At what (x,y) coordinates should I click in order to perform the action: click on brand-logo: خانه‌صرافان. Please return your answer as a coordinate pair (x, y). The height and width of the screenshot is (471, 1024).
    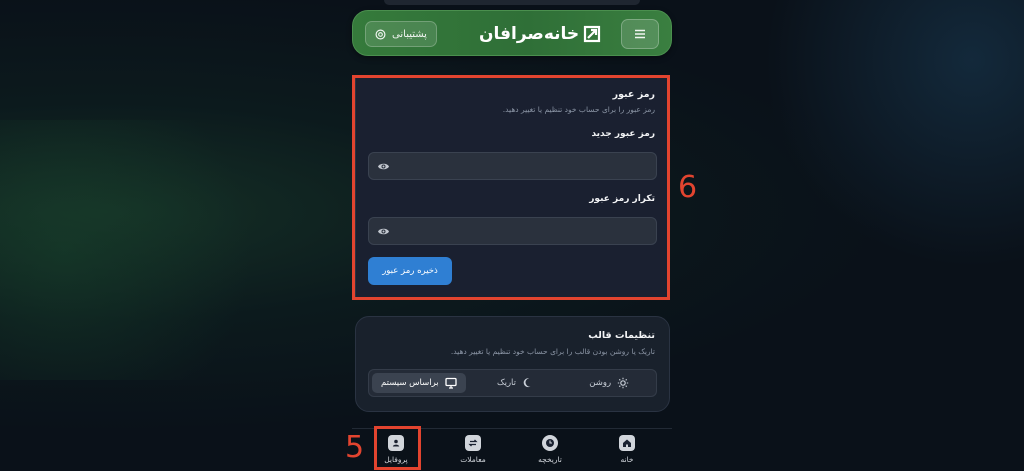
    Looking at the image, I should click on (540, 34).